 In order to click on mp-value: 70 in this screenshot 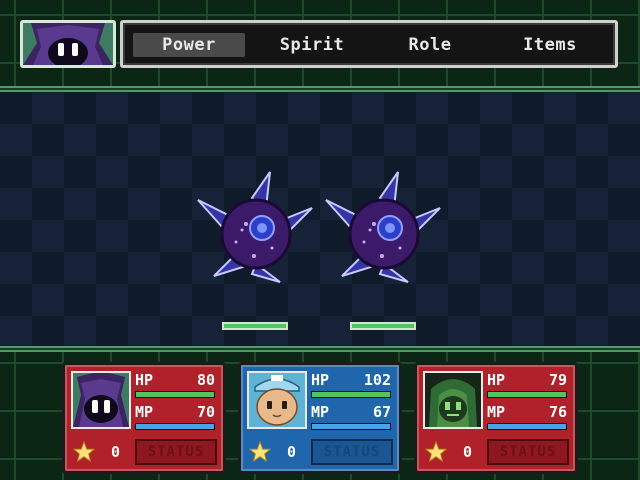, I will do `click(205, 412)`.